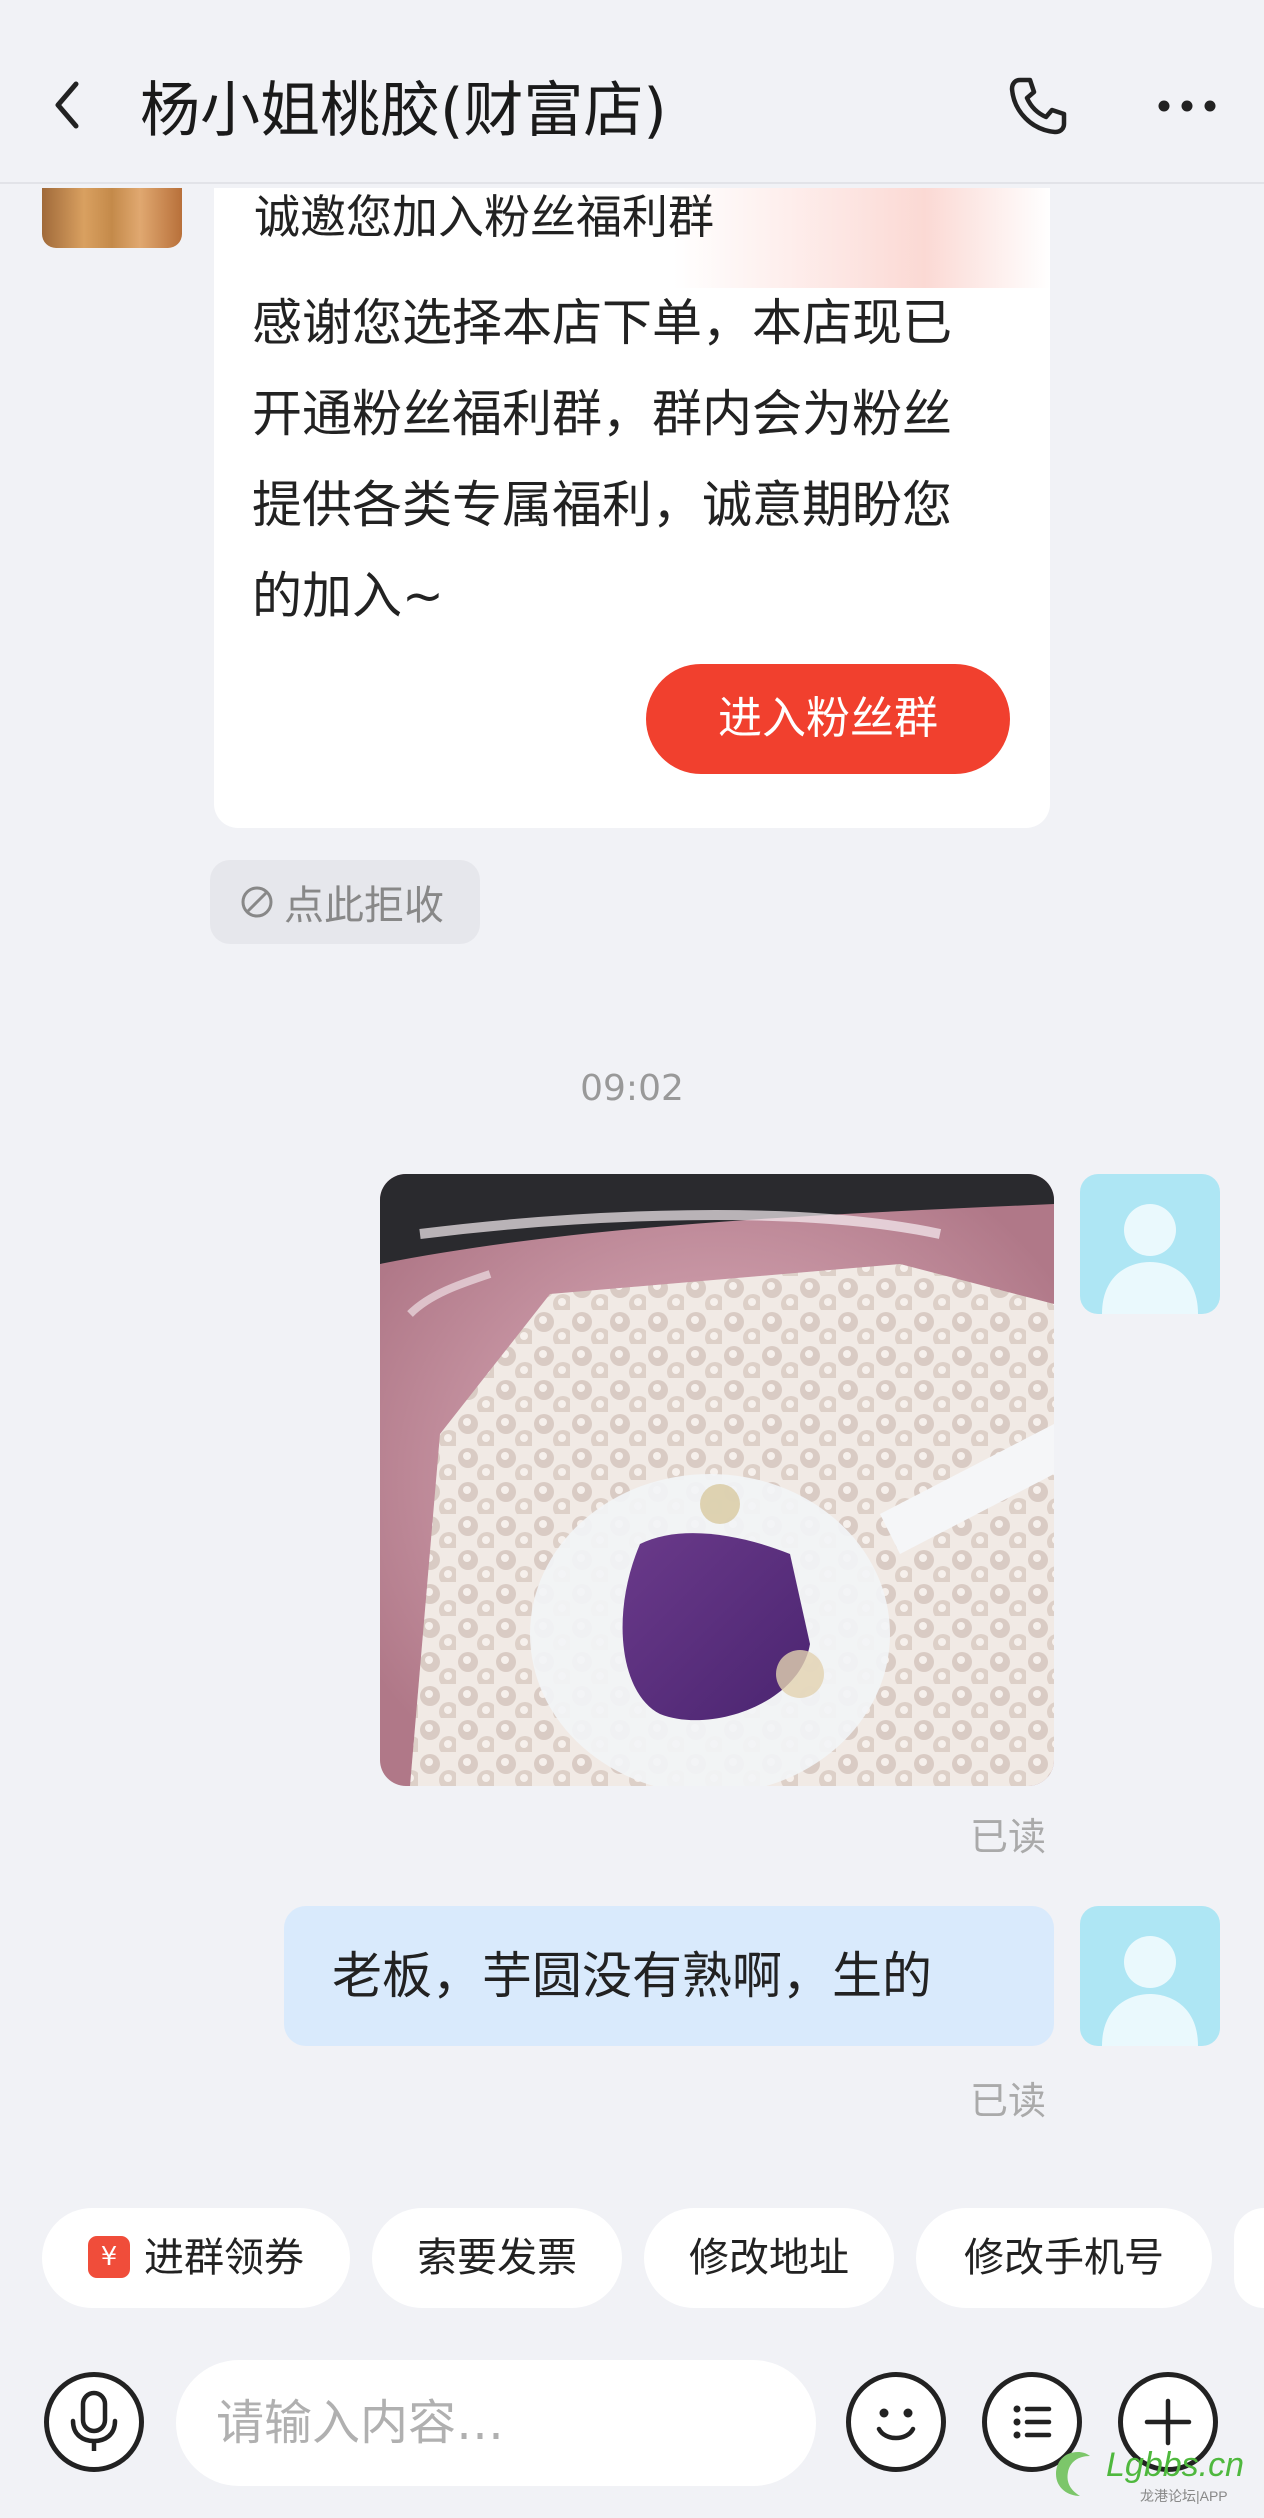 This screenshot has width=1264, height=2518. I want to click on quick-reply-label: 修改地址, so click(769, 2258).